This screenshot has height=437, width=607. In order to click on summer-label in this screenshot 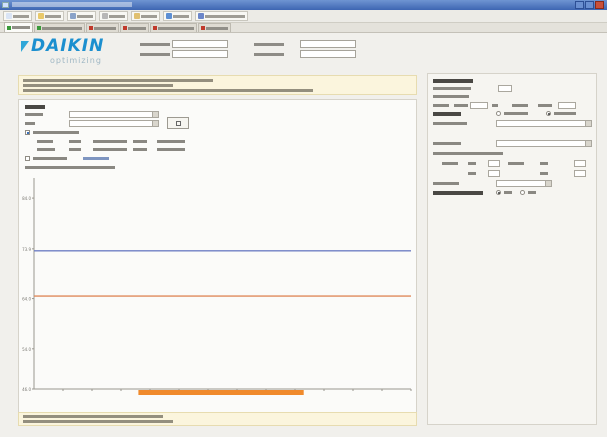, I will do `click(46, 149)`.